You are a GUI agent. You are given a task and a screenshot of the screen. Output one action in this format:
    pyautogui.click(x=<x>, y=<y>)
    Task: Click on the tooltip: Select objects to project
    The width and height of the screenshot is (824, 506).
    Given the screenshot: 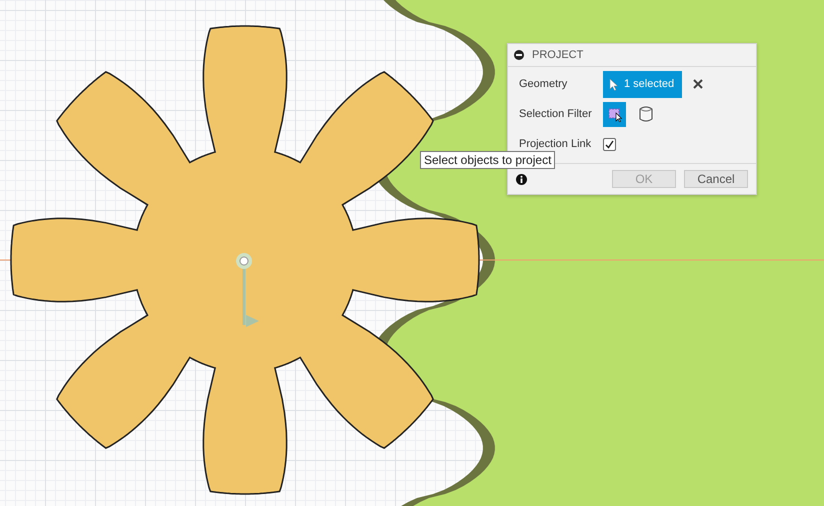 What is the action you would take?
    pyautogui.click(x=488, y=160)
    